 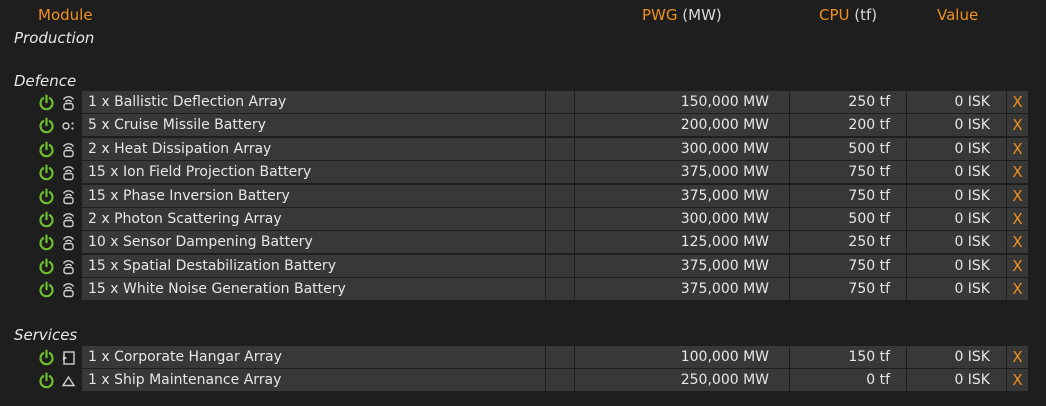 What do you see at coordinates (313, 265) in the screenshot?
I see `module-name: 15 x Spatial Destabilization Battery` at bounding box center [313, 265].